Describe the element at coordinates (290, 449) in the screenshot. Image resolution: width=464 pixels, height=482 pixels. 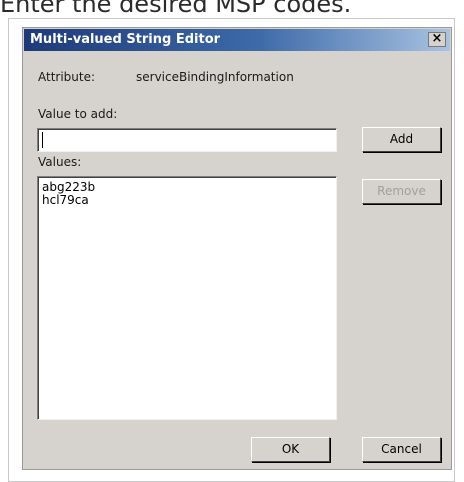
I see `ok-button: OK` at that location.